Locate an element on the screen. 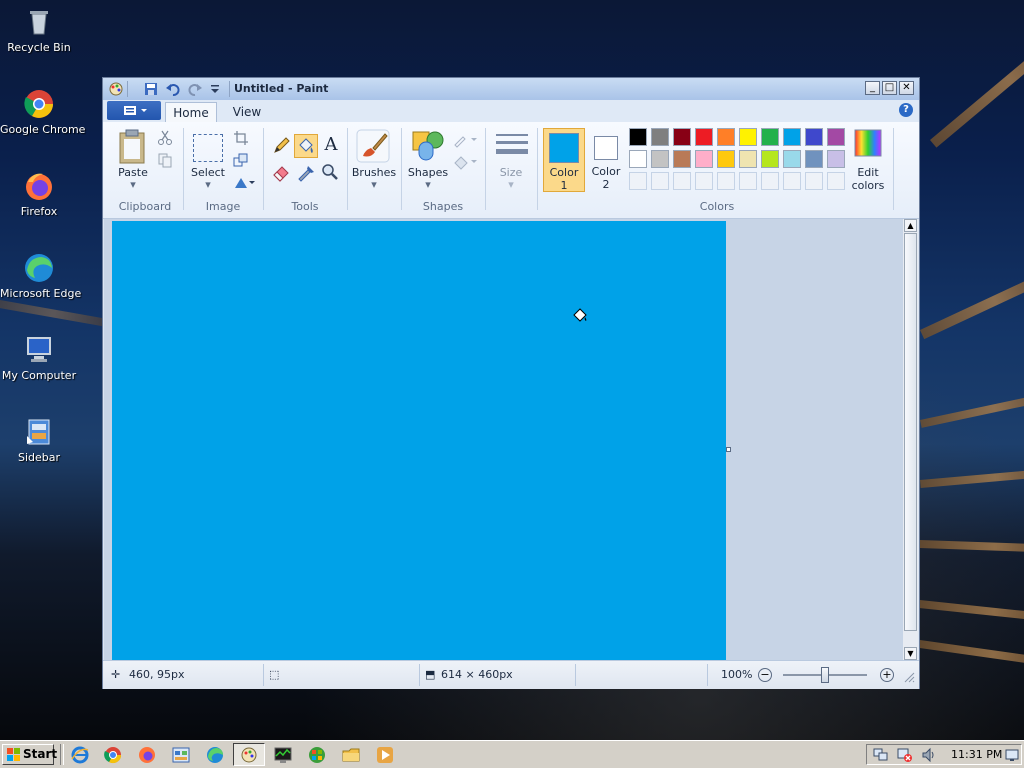 The width and height of the screenshot is (1024, 768). scroll-down-button: ▼ is located at coordinates (910, 653).